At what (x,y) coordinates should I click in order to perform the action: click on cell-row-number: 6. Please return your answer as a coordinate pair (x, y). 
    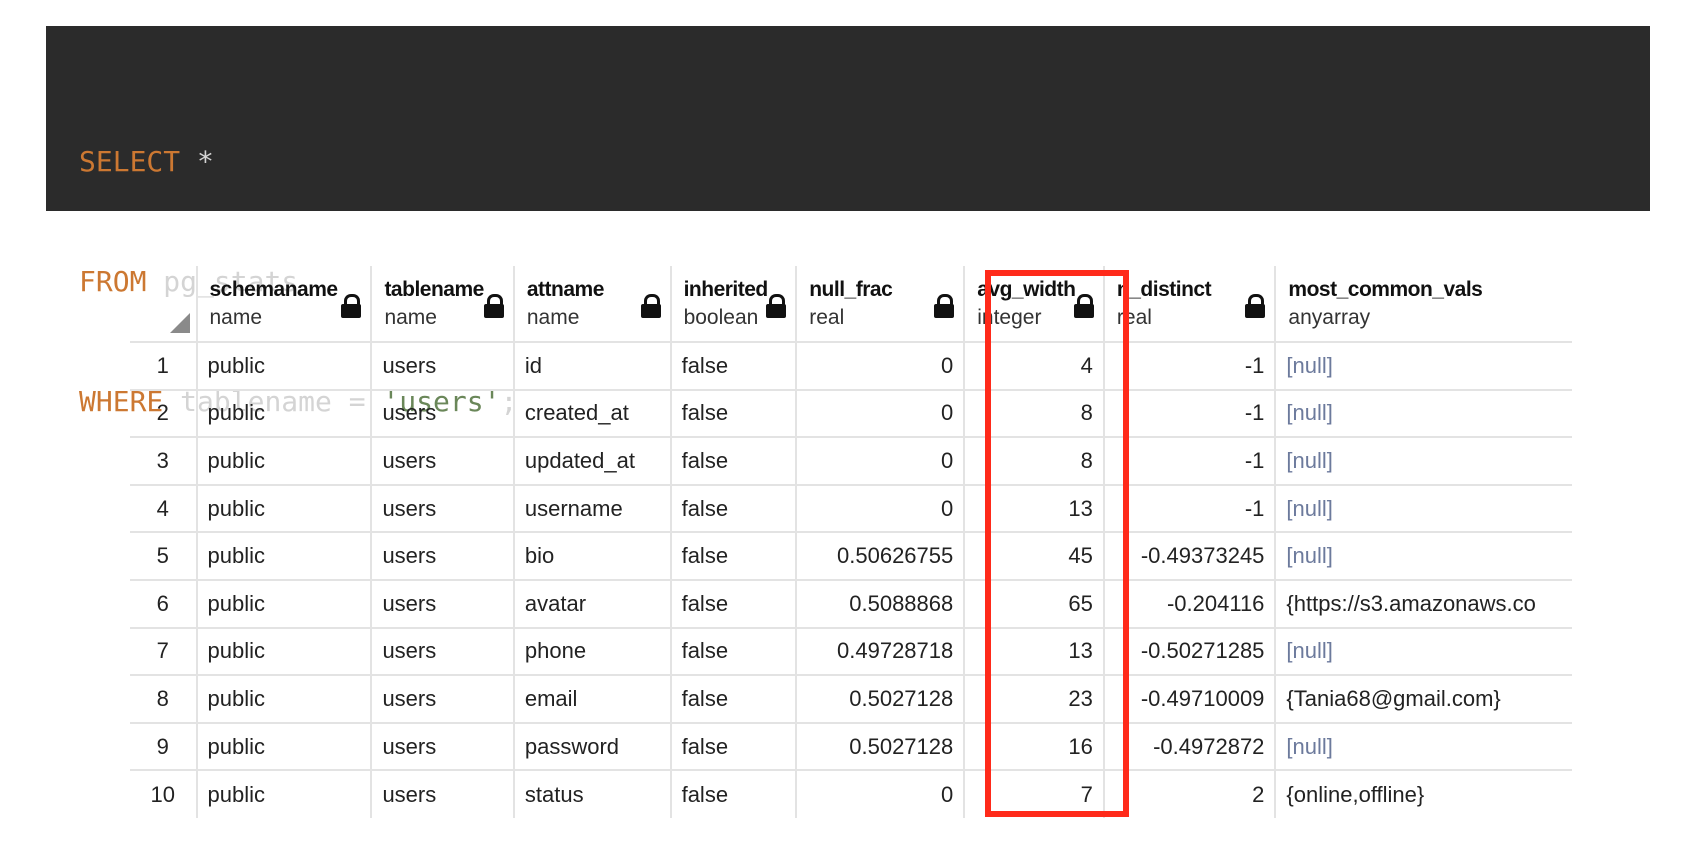
    Looking at the image, I should click on (163, 603).